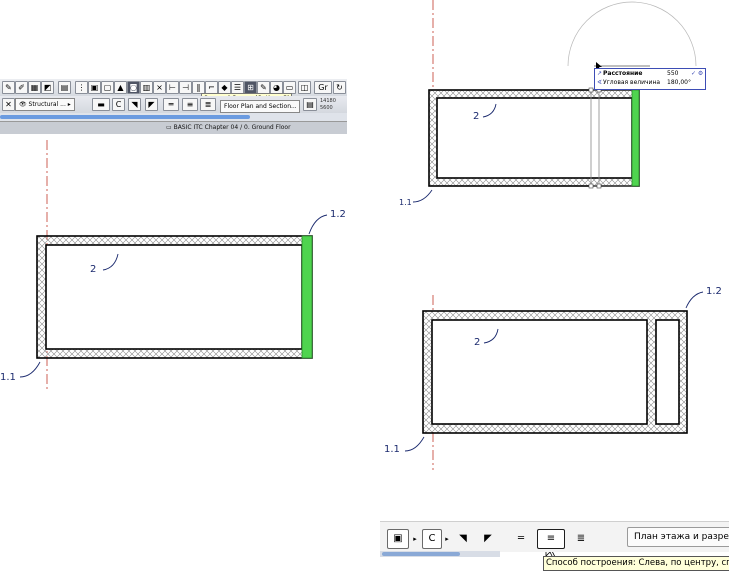  What do you see at coordinates (47, 87) in the screenshot?
I see `snap-tool-icon: ◩` at bounding box center [47, 87].